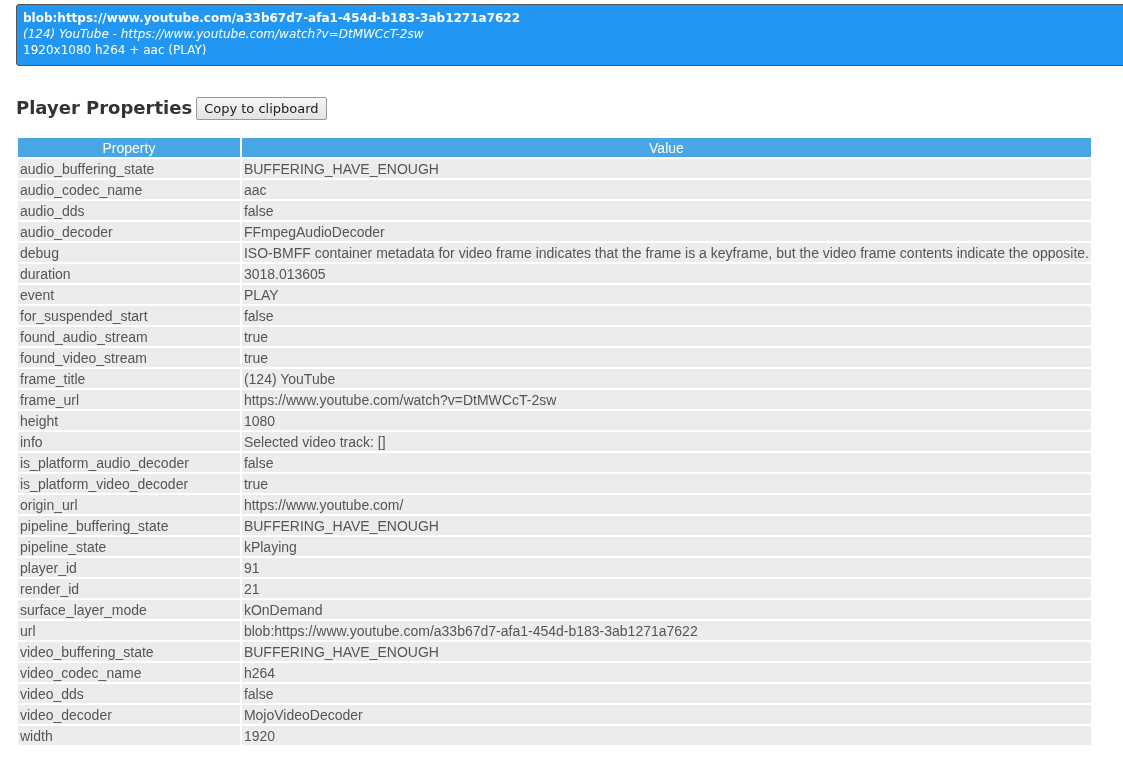 The image size is (1123, 764). What do you see at coordinates (129, 399) in the screenshot?
I see `property-cell: frame_url` at bounding box center [129, 399].